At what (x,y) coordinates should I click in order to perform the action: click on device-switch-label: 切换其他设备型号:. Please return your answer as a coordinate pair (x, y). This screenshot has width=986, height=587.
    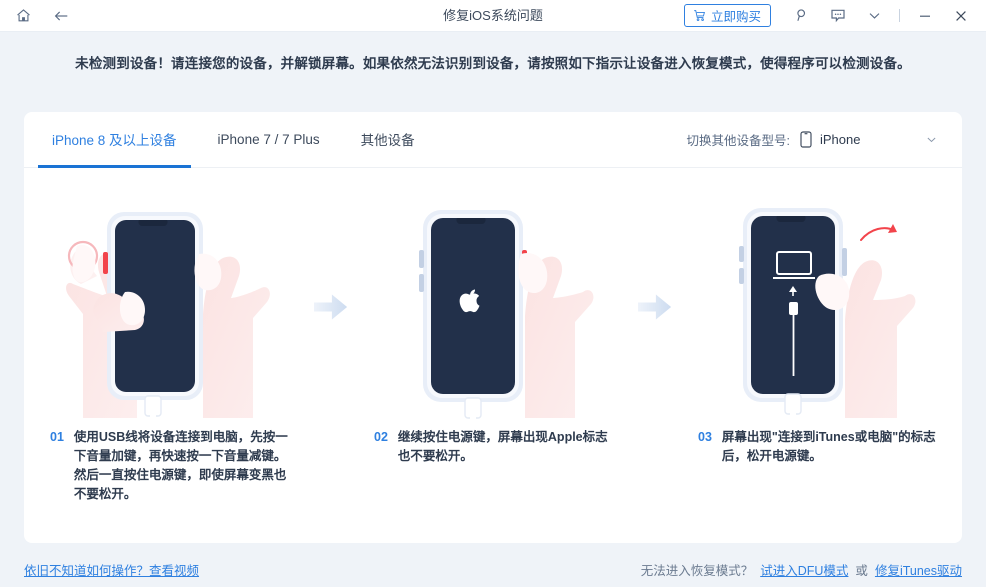
    Looking at the image, I should click on (738, 140).